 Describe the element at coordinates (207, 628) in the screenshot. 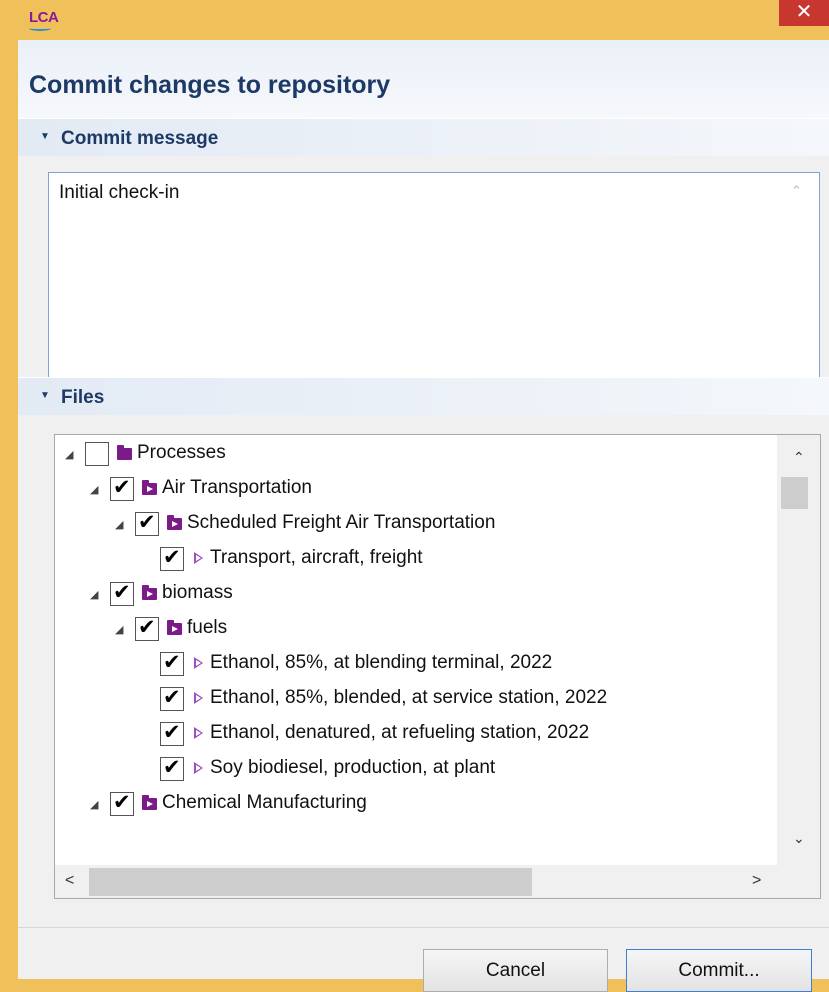

I see `tree-node-label: fuels` at that location.